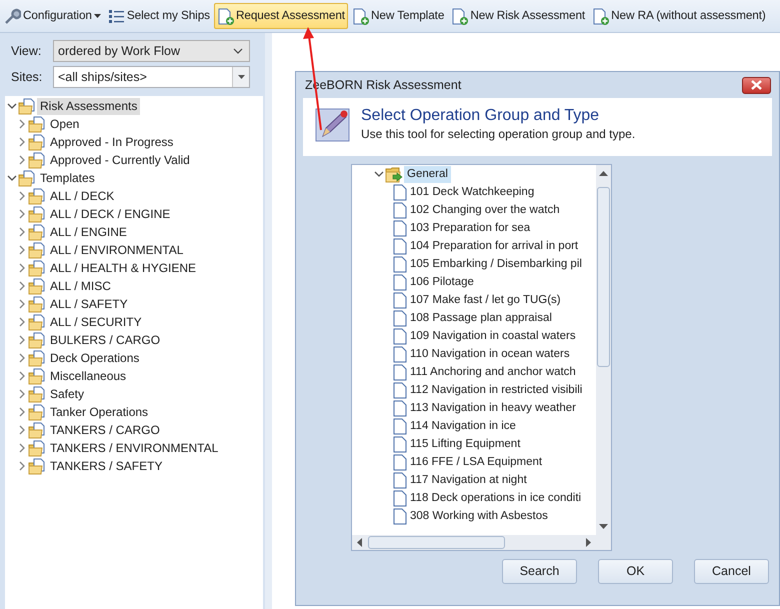 This screenshot has height=609, width=780. What do you see at coordinates (67, 394) in the screenshot?
I see `tree-item: Safety` at bounding box center [67, 394].